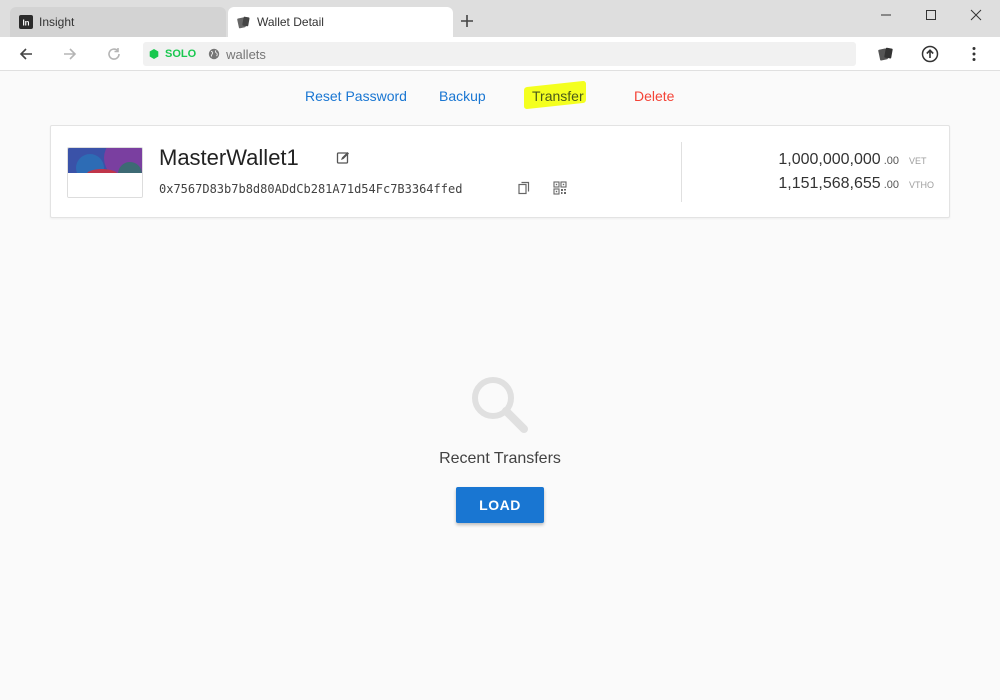  I want to click on sync-cards-icon, so click(244, 22).